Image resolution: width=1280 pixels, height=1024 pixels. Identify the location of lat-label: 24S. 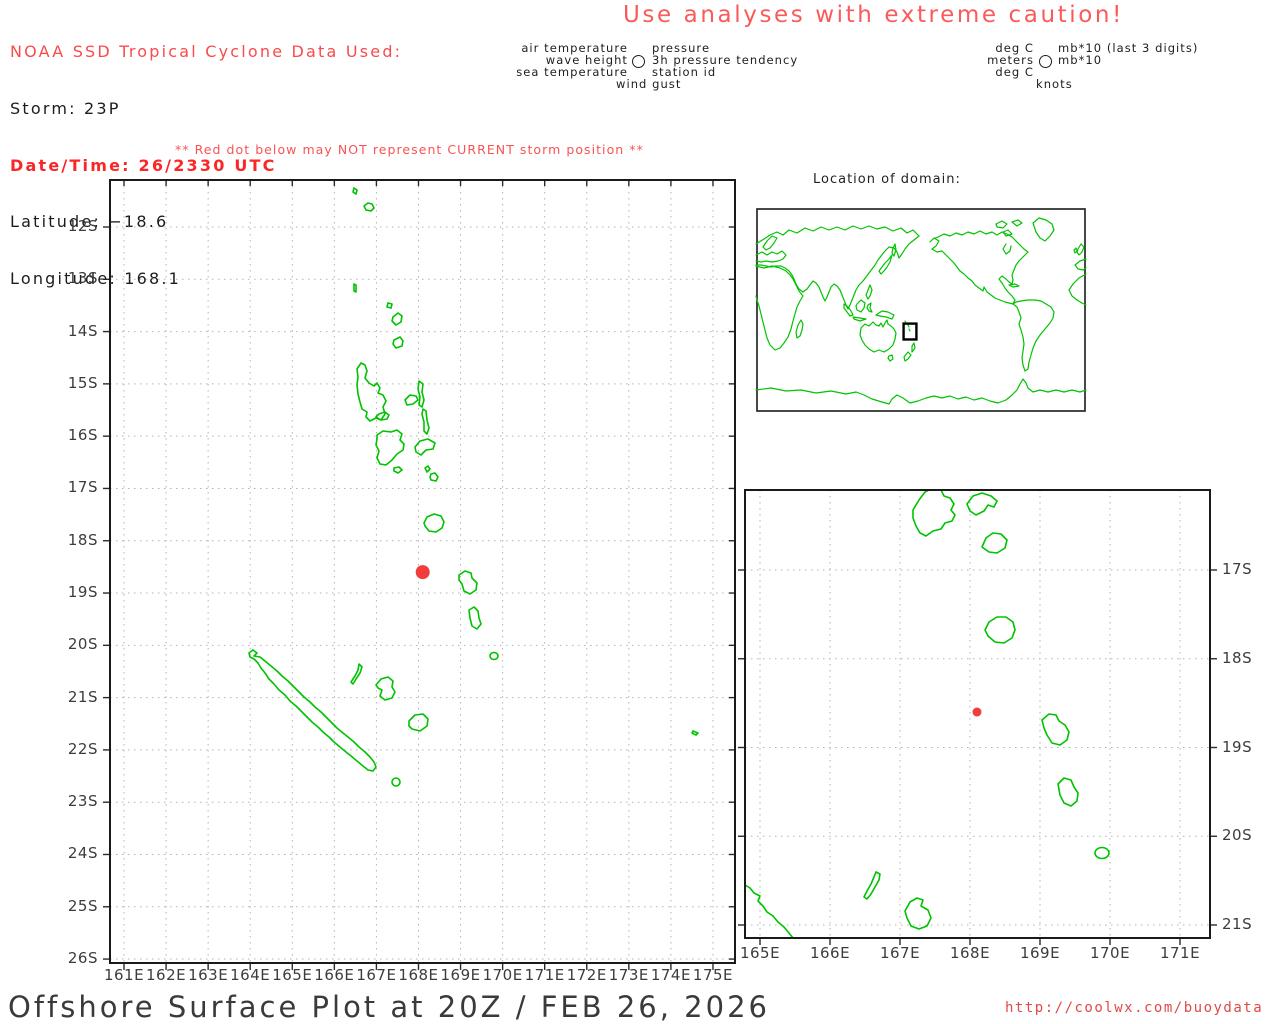
(82, 853).